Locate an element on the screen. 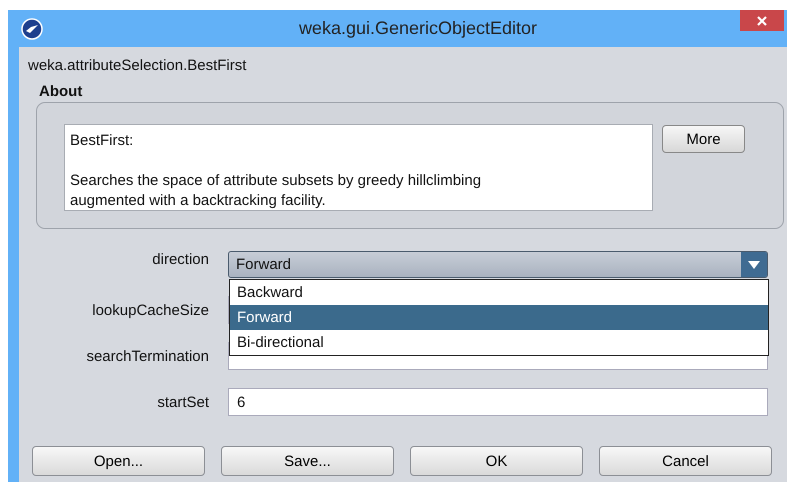  class-name: weka.attributeSelection.BestFirst is located at coordinates (138, 65).